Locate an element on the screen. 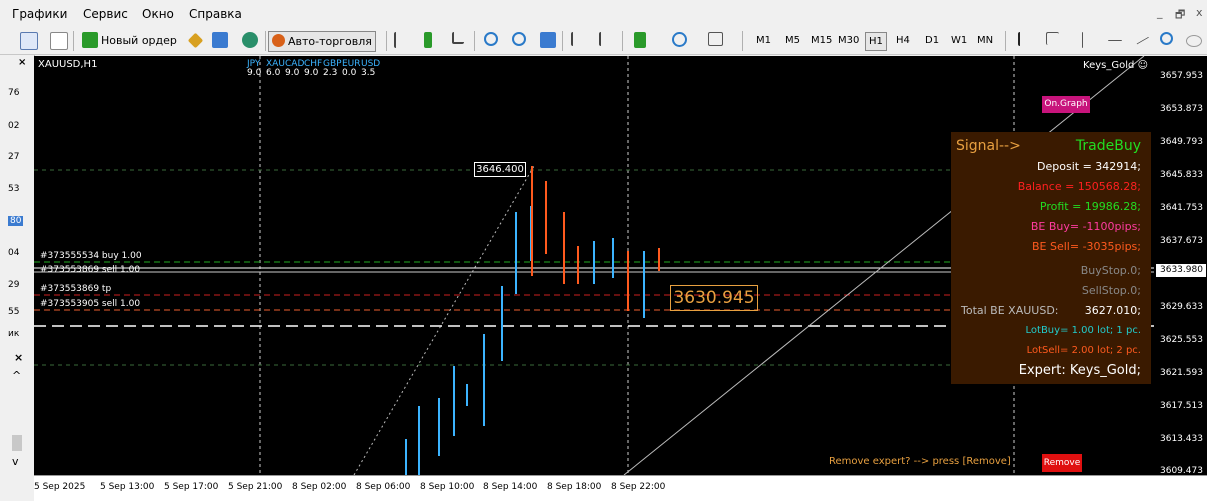 The image size is (1207, 501). price-label: 3649.793 is located at coordinates (1181, 142).